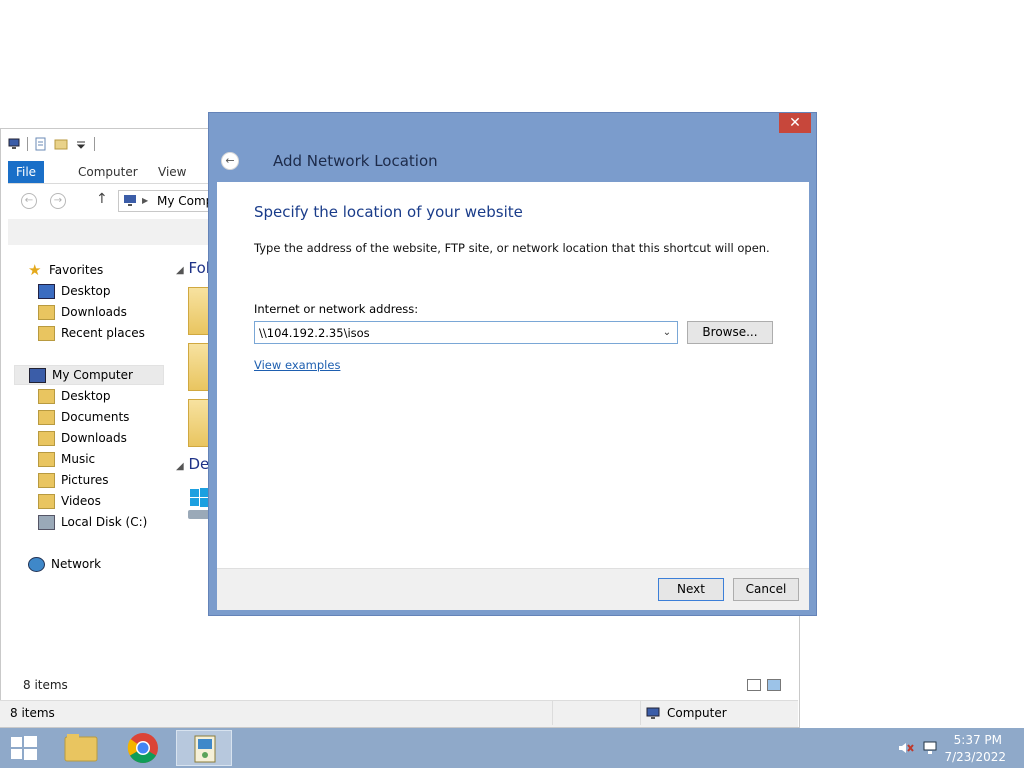 The image size is (1024, 770). Describe the element at coordinates (51, 144) in the screenshot. I see `quick-access-toolbar` at that location.